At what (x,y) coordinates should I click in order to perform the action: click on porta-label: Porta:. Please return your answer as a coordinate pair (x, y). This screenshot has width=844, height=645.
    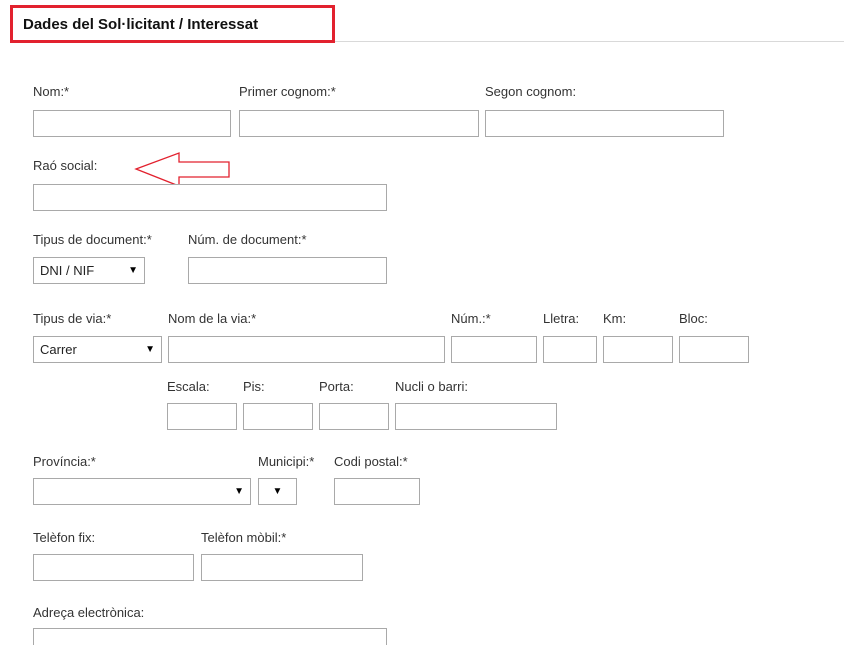
    Looking at the image, I should click on (336, 386).